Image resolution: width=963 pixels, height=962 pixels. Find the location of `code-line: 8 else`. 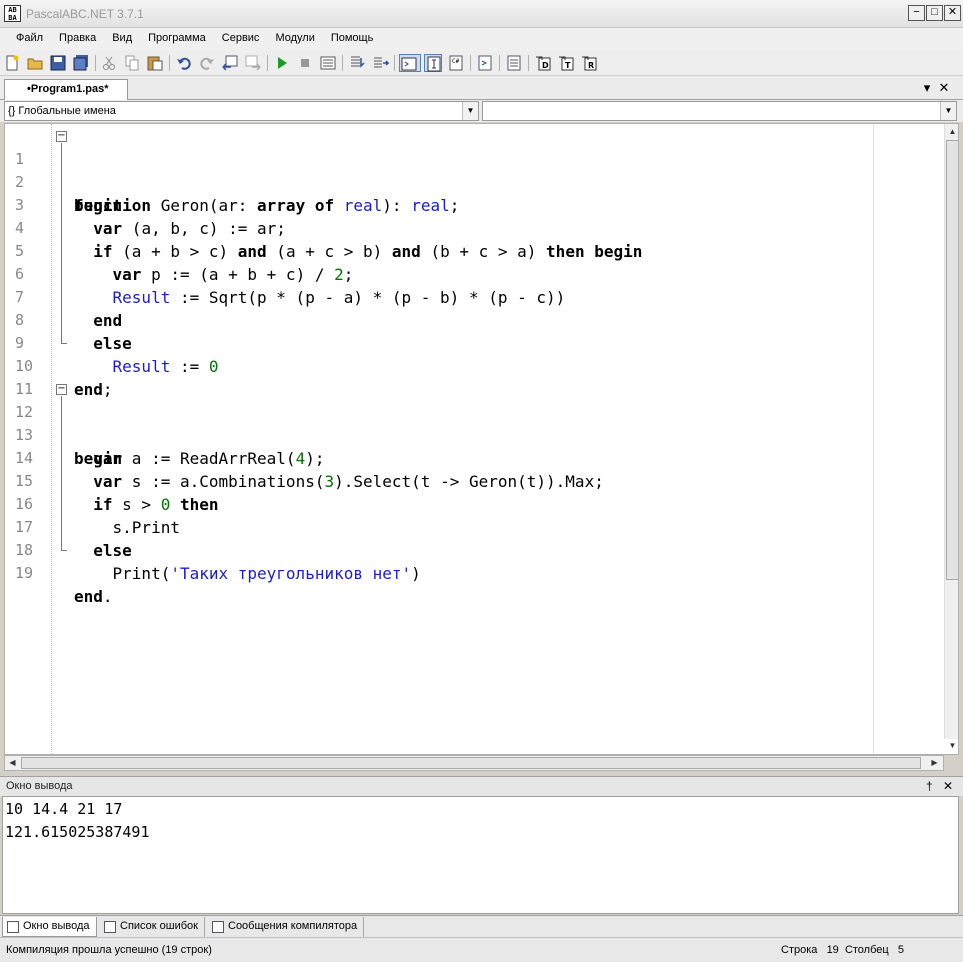

code-line: 8 else is located at coordinates (73, 332).